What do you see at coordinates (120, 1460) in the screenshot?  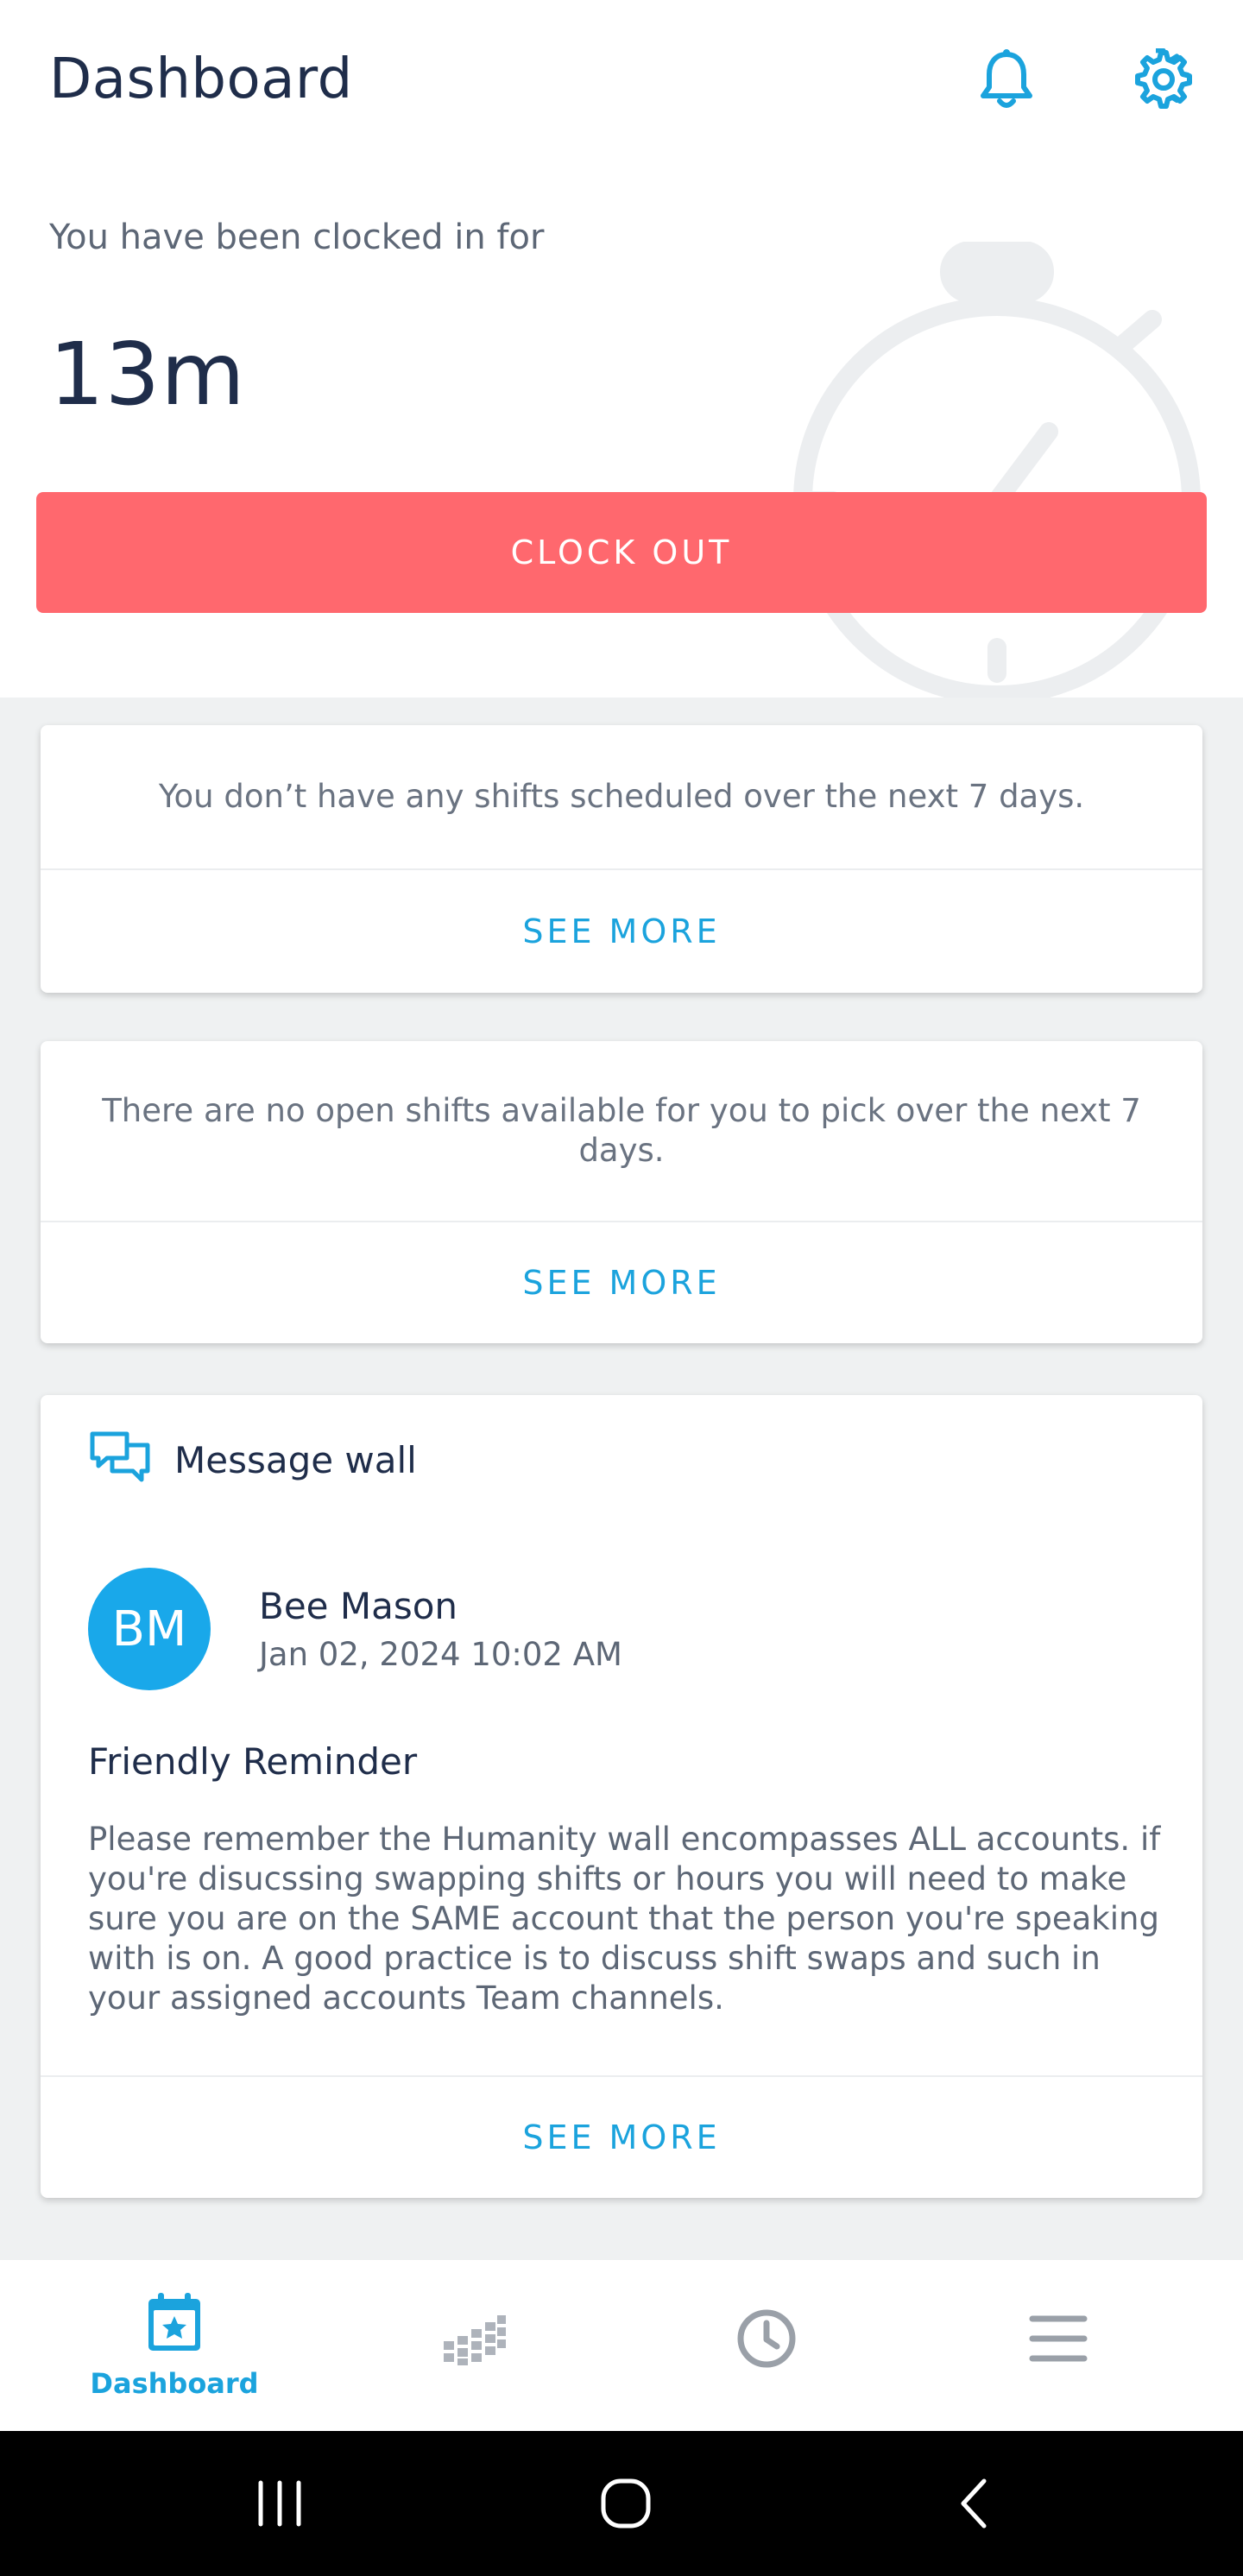 I see `chat-bubbles-icon` at bounding box center [120, 1460].